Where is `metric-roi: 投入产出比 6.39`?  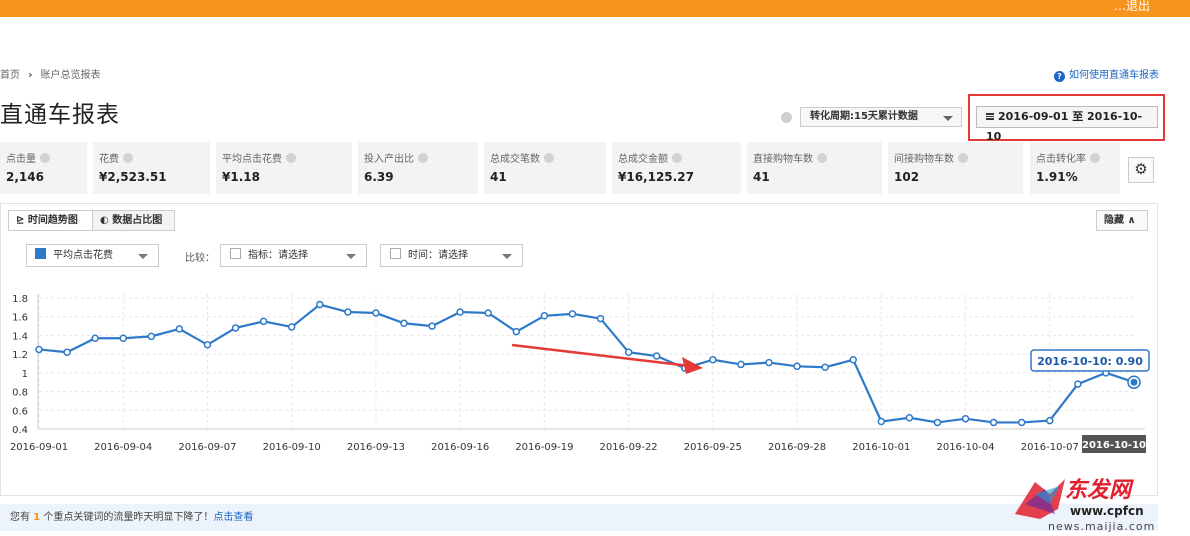
metric-roi: 投入产出比 6.39 is located at coordinates (418, 168).